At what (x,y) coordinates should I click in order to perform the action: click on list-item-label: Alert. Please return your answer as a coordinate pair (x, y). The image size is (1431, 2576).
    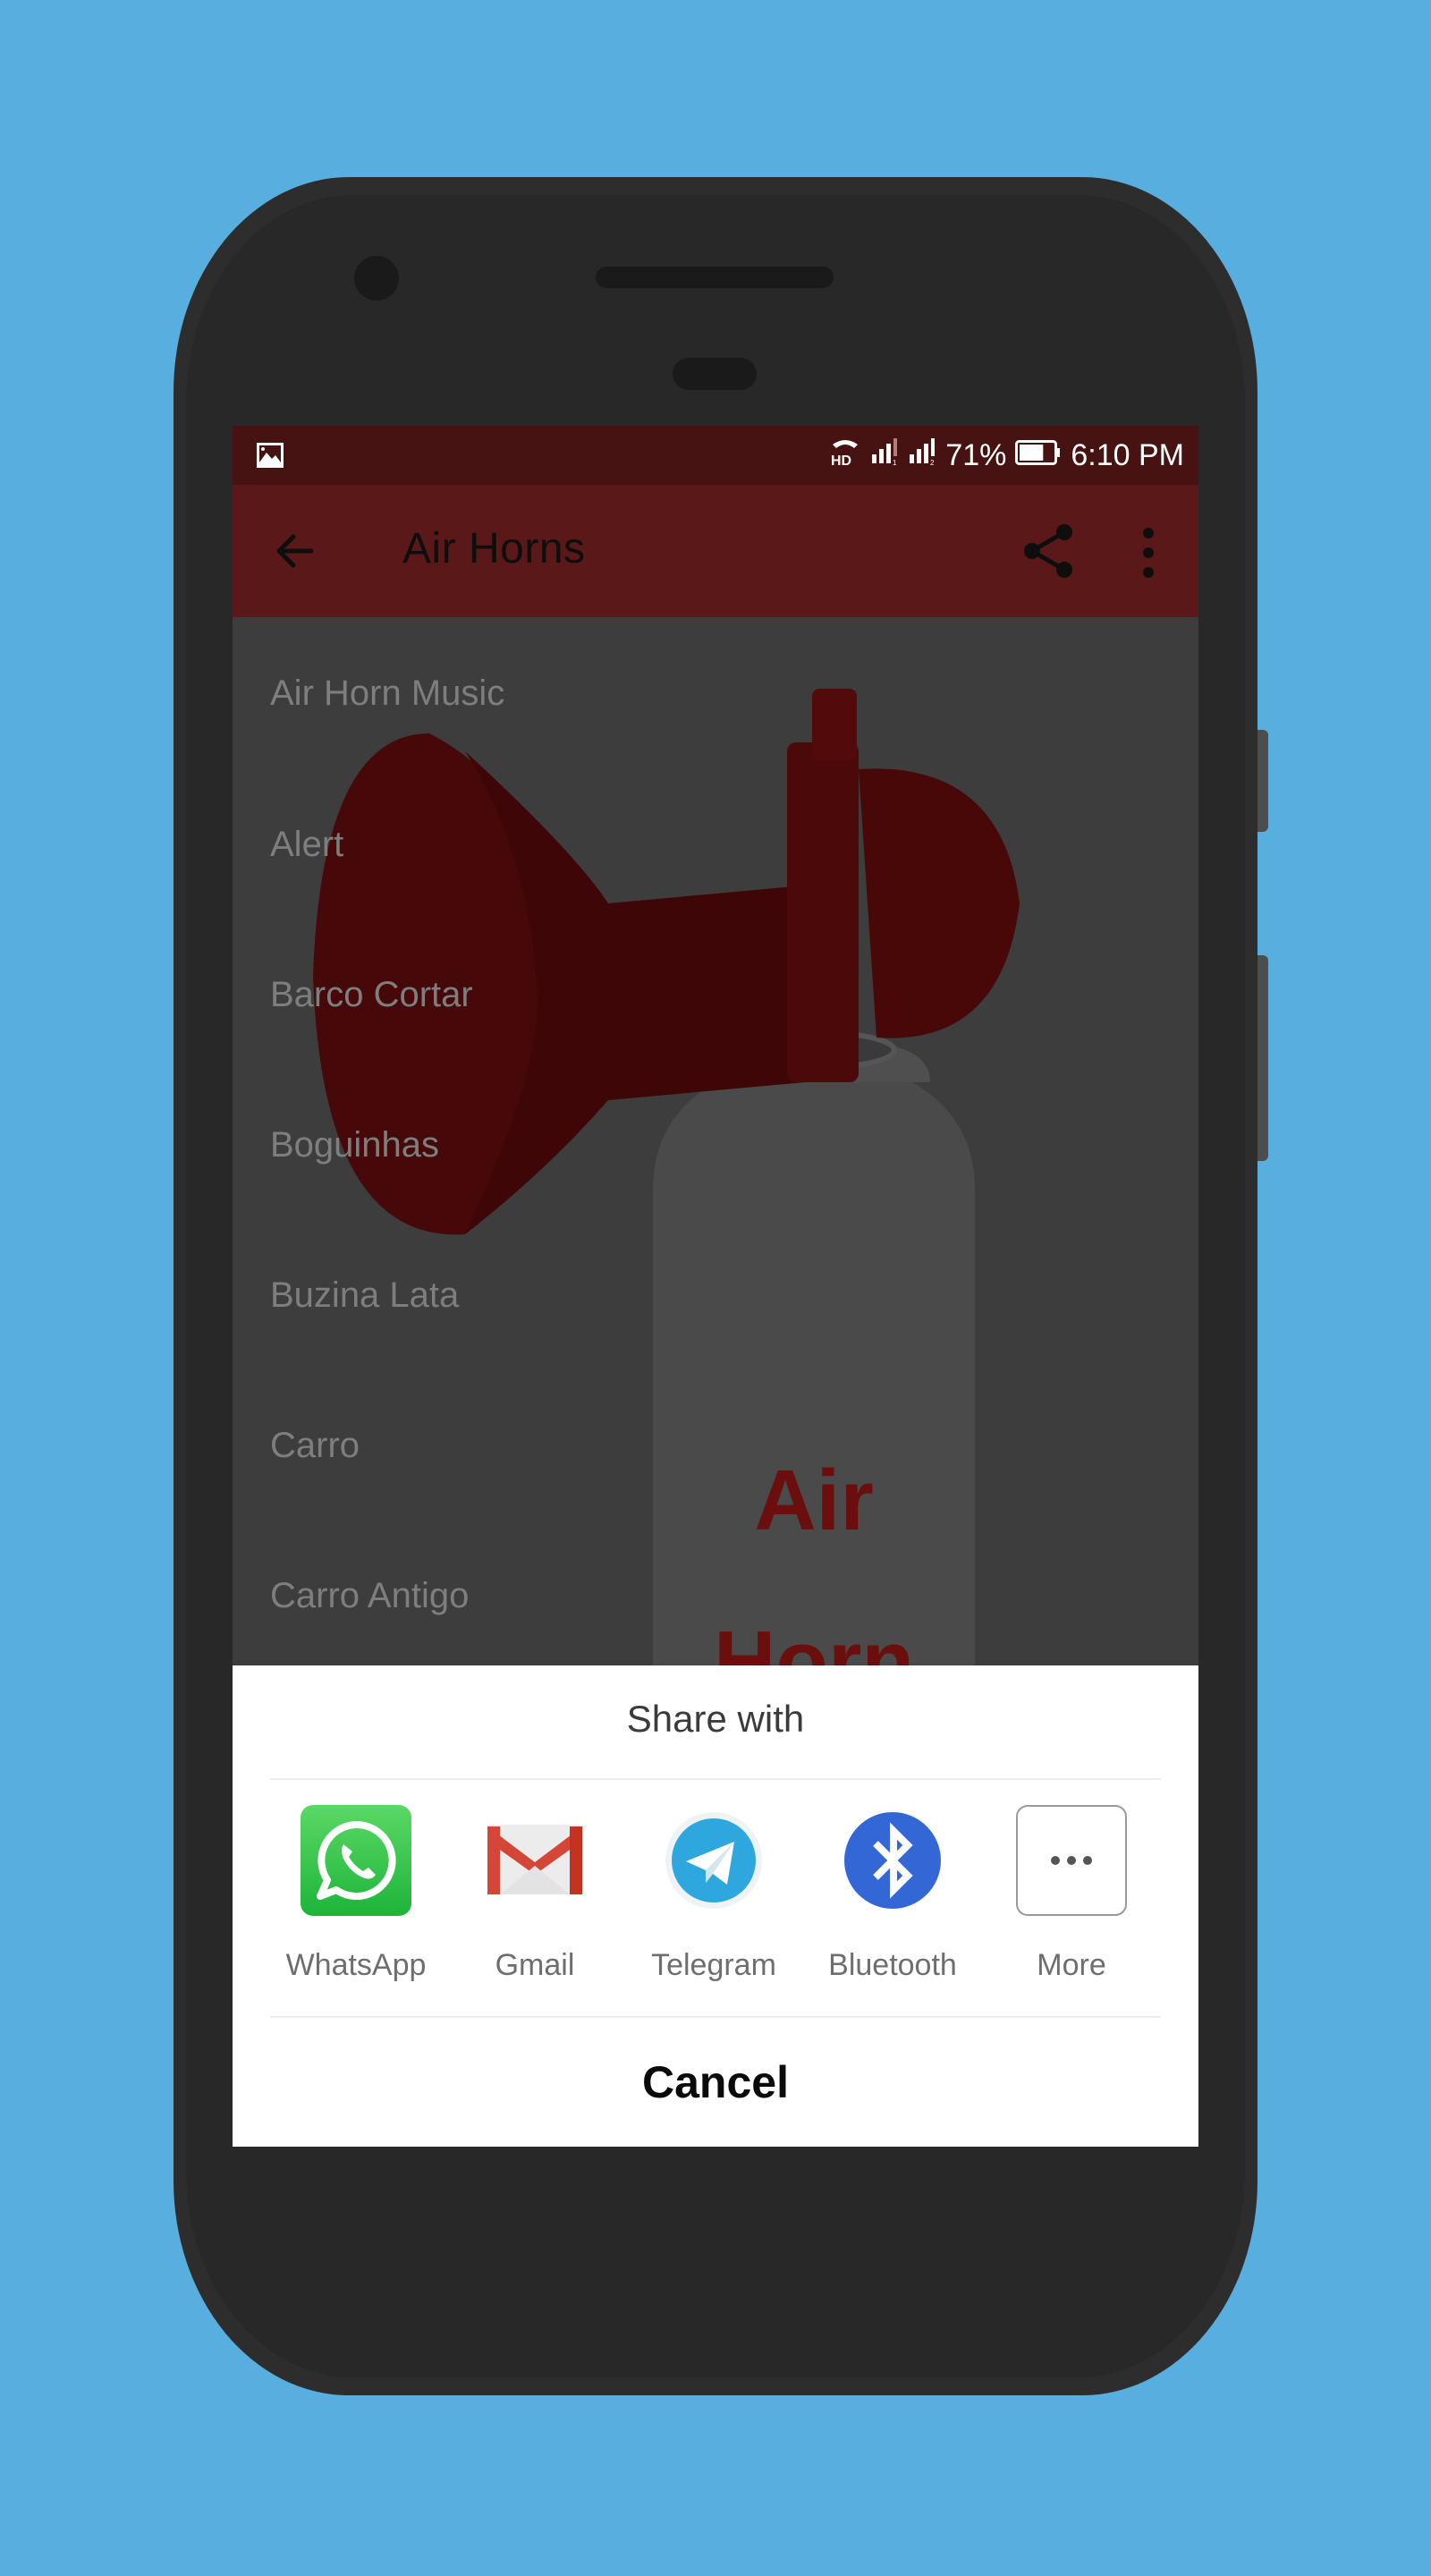
    Looking at the image, I should click on (307, 844).